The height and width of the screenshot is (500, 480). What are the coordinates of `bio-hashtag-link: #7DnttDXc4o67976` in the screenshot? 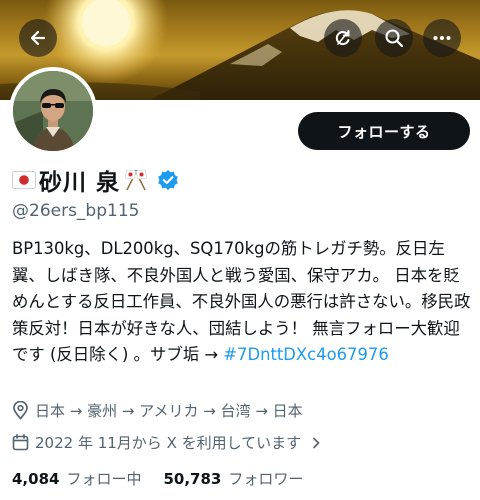 It's located at (305, 354).